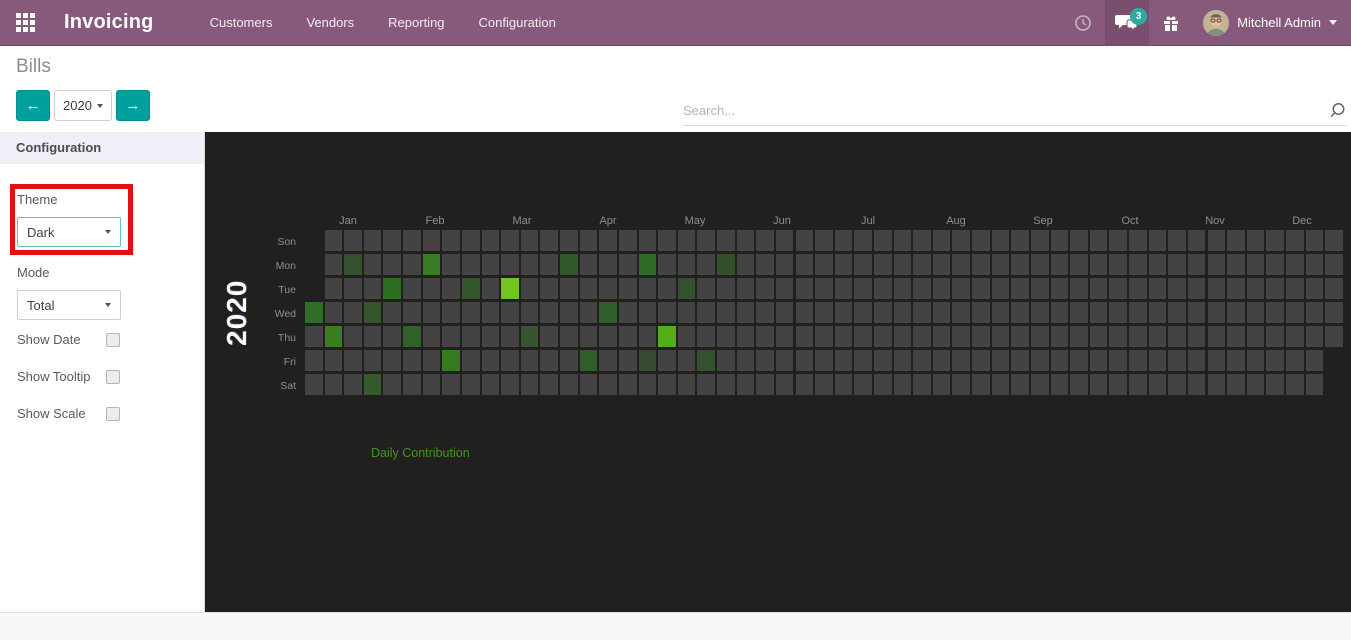 This screenshot has width=1351, height=640. What do you see at coordinates (113, 339) in the screenshot?
I see `show-date-checkbox` at bounding box center [113, 339].